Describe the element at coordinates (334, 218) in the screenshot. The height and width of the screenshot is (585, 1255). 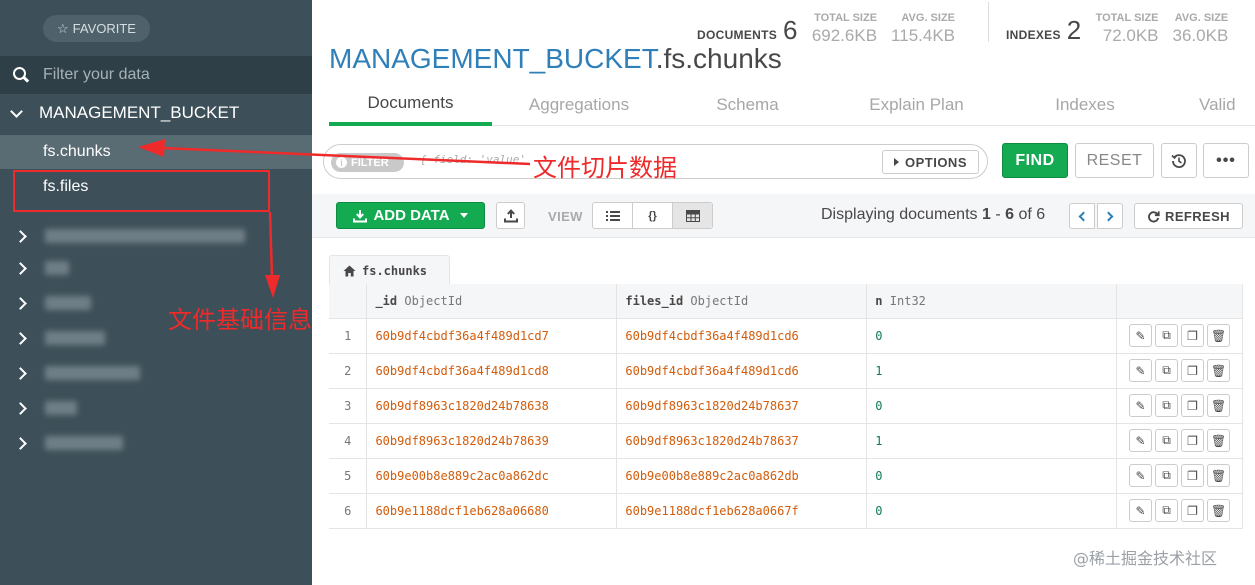
I see `annotation-arrows` at that location.